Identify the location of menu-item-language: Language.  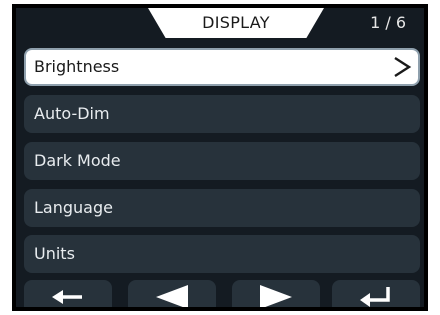
(222, 208).